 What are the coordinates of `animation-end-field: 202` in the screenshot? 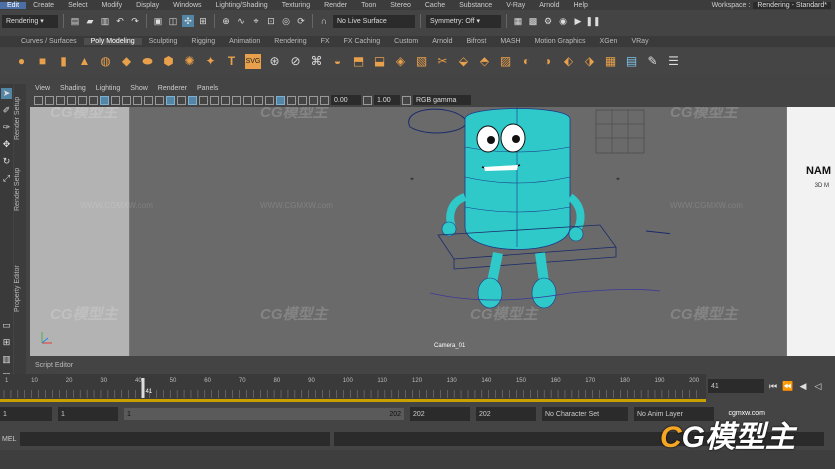 It's located at (506, 414).